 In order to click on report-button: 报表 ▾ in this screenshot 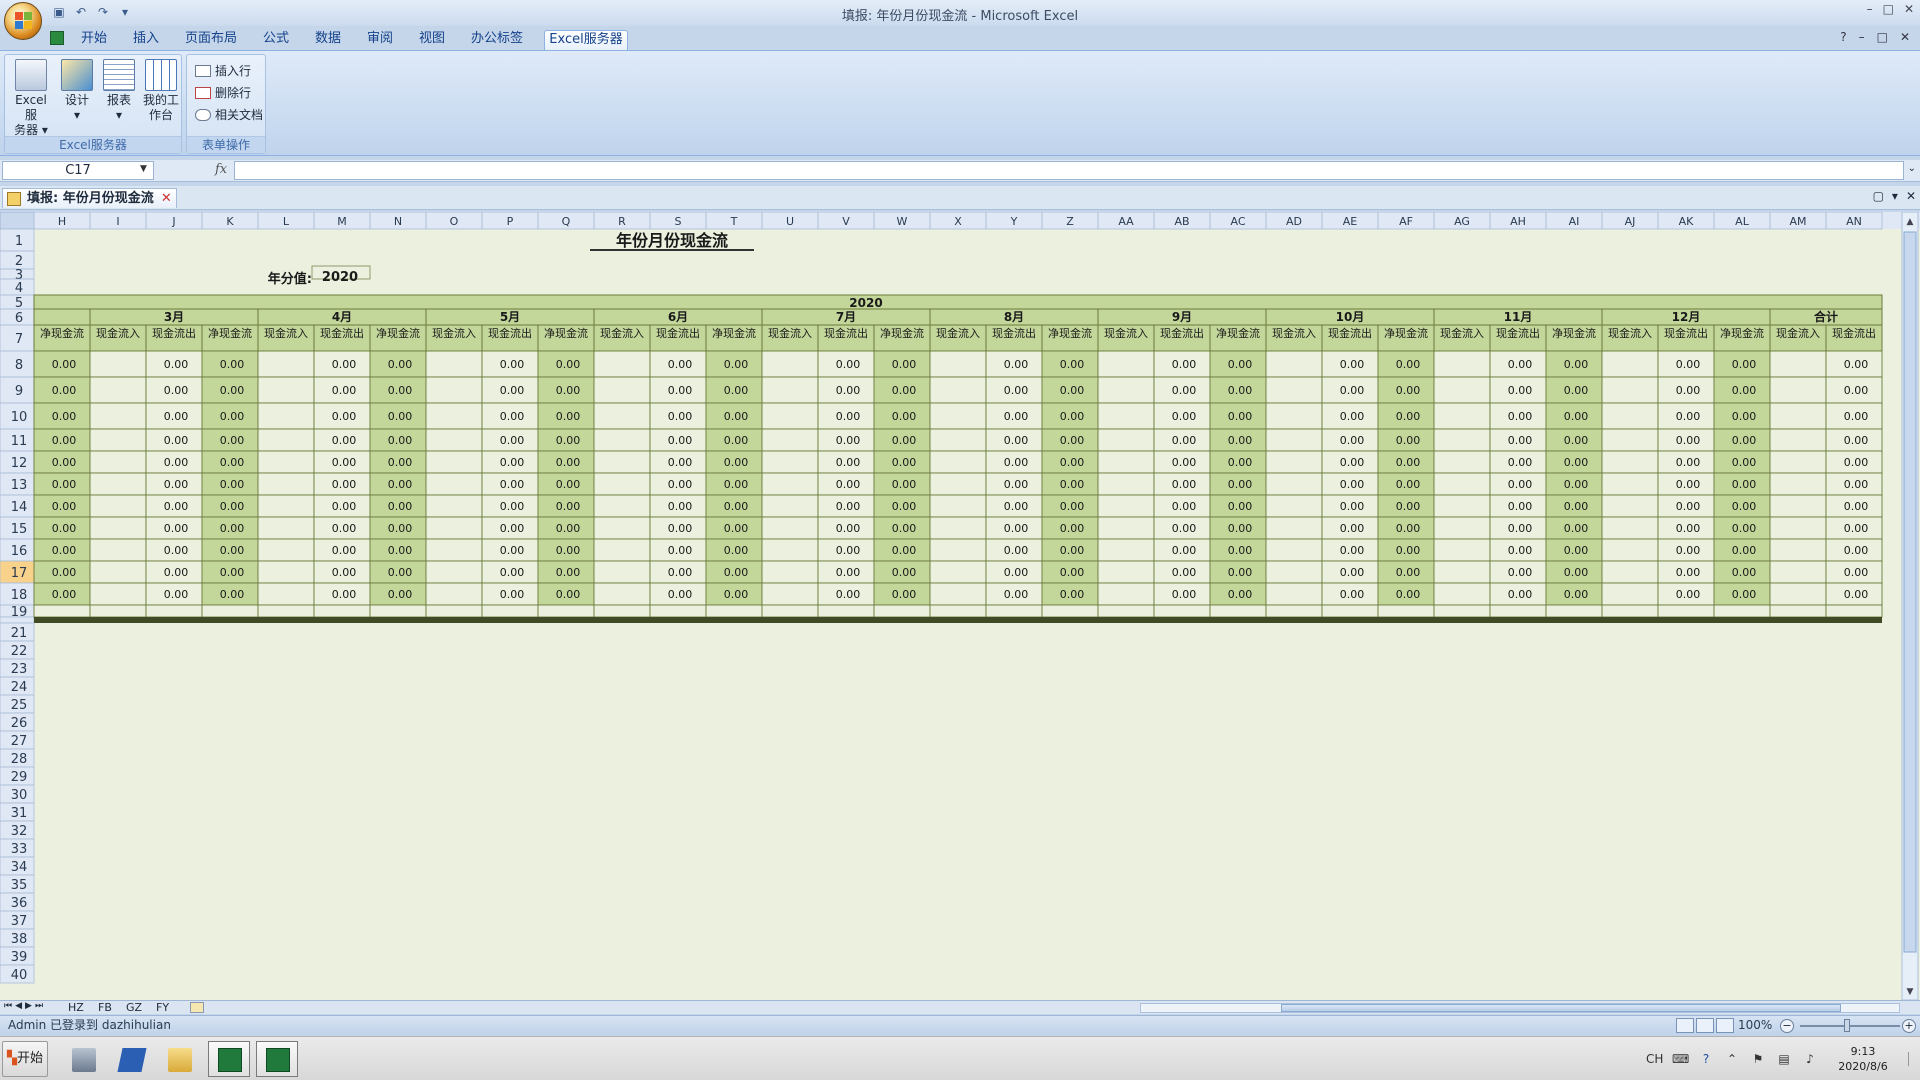, I will do `click(119, 91)`.